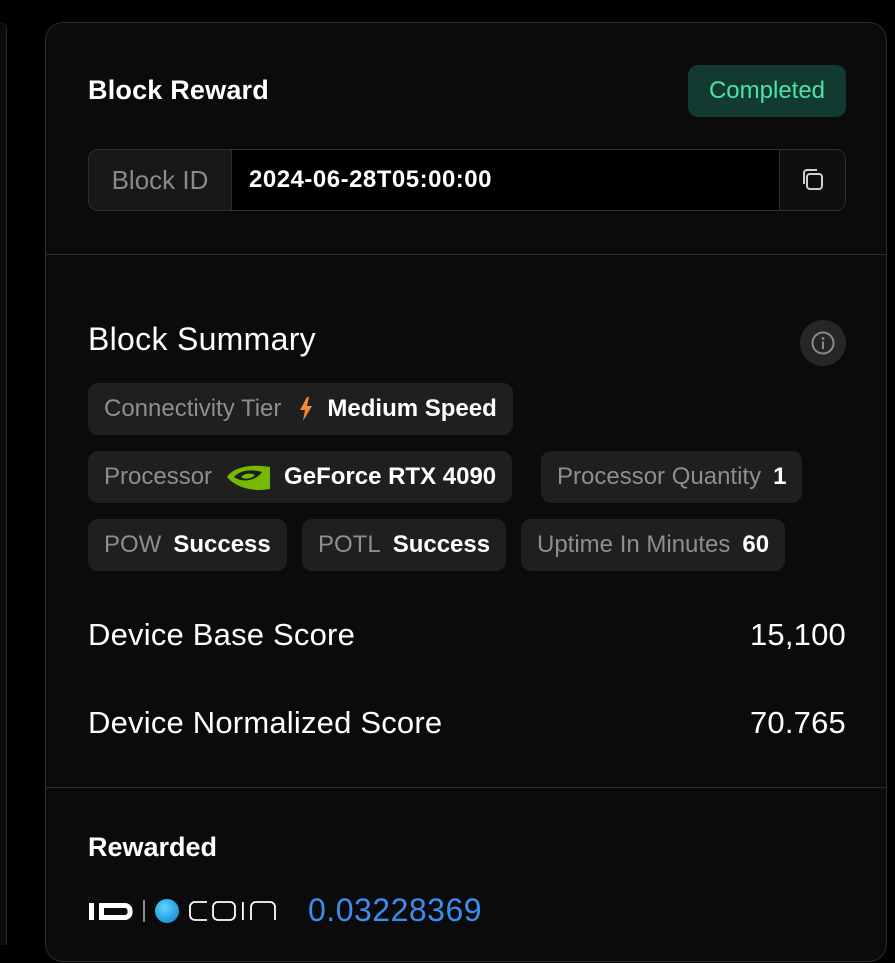 The height and width of the screenshot is (963, 895). I want to click on uptime-chip: Uptime In Minutes 60, so click(653, 545).